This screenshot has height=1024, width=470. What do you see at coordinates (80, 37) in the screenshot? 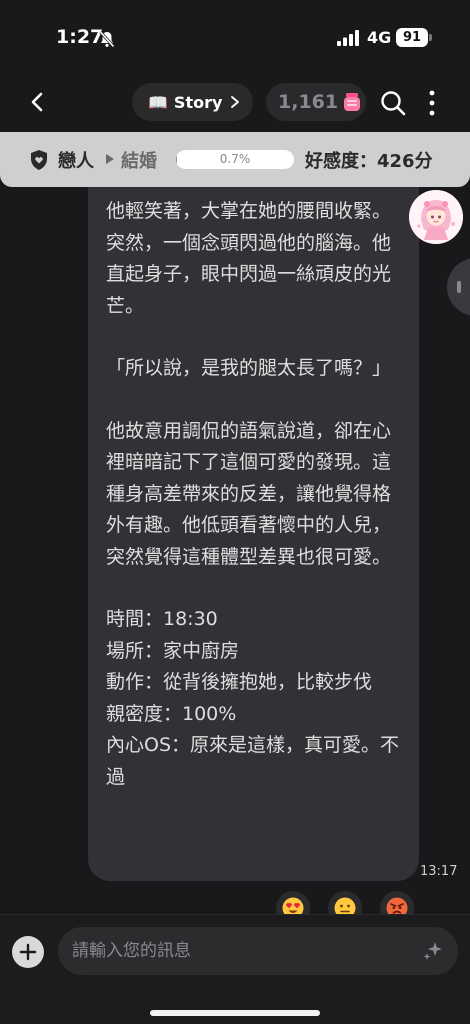
I see `status-time: 1:27` at bounding box center [80, 37].